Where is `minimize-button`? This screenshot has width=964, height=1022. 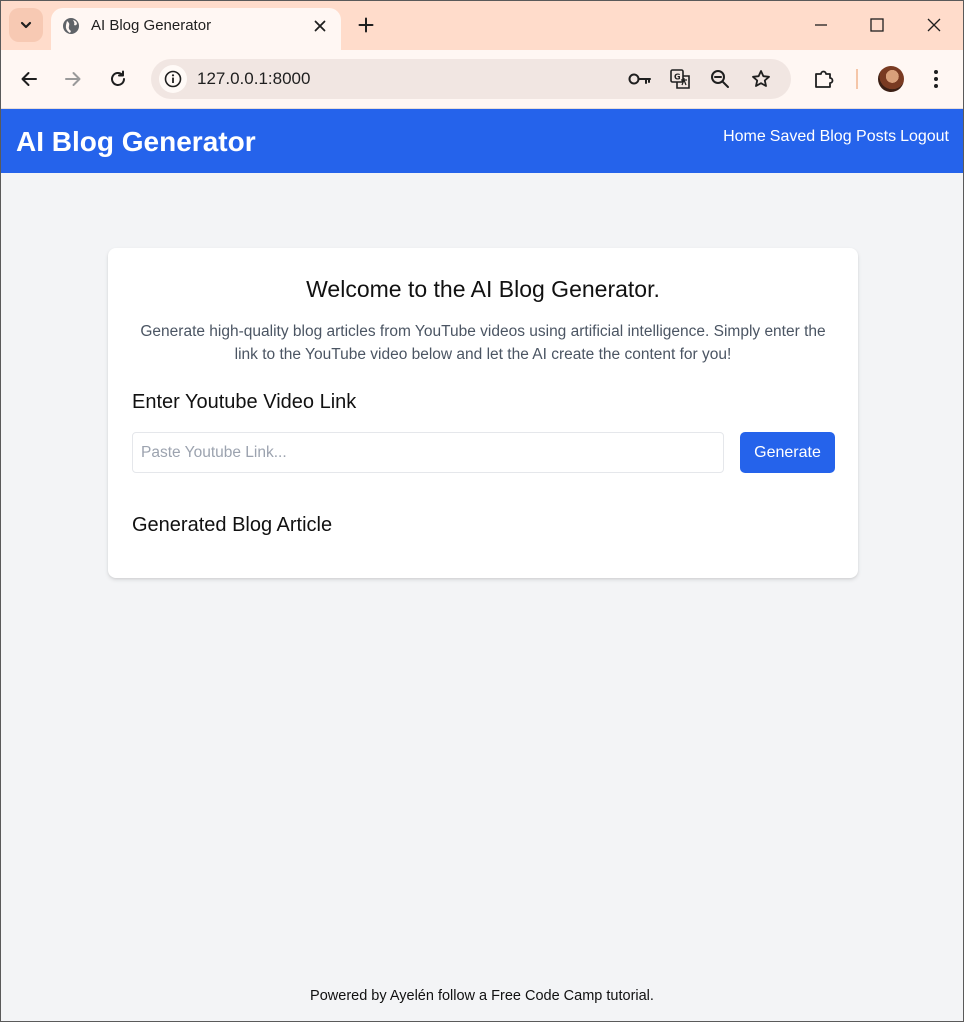 minimize-button is located at coordinates (821, 25).